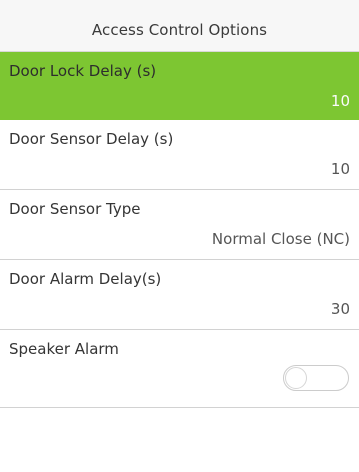 The image size is (359, 472). What do you see at coordinates (179, 155) in the screenshot?
I see `setting-row-door-sensor-delay: Door Sensor Delay (s) 10` at bounding box center [179, 155].